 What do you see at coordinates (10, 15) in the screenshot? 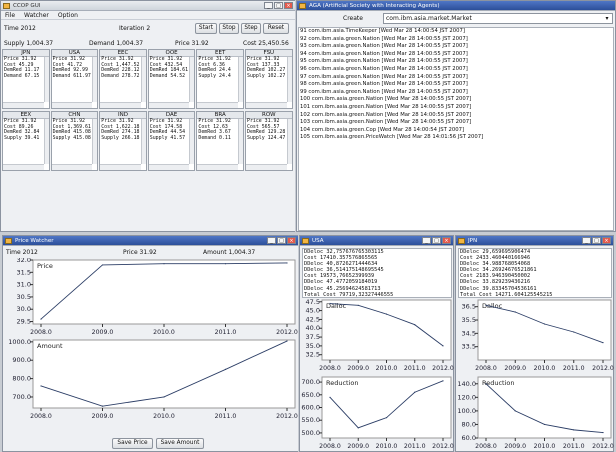
I see `menu-file: File` at bounding box center [10, 15].